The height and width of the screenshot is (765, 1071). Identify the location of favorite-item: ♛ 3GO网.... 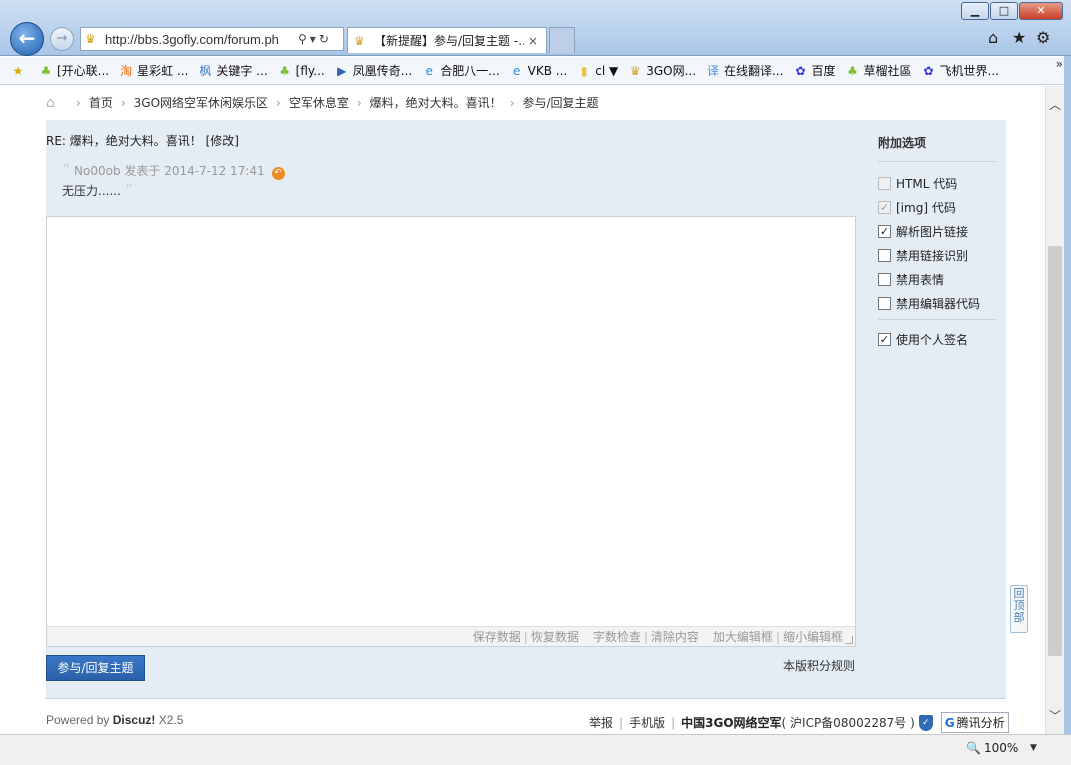
(661, 70).